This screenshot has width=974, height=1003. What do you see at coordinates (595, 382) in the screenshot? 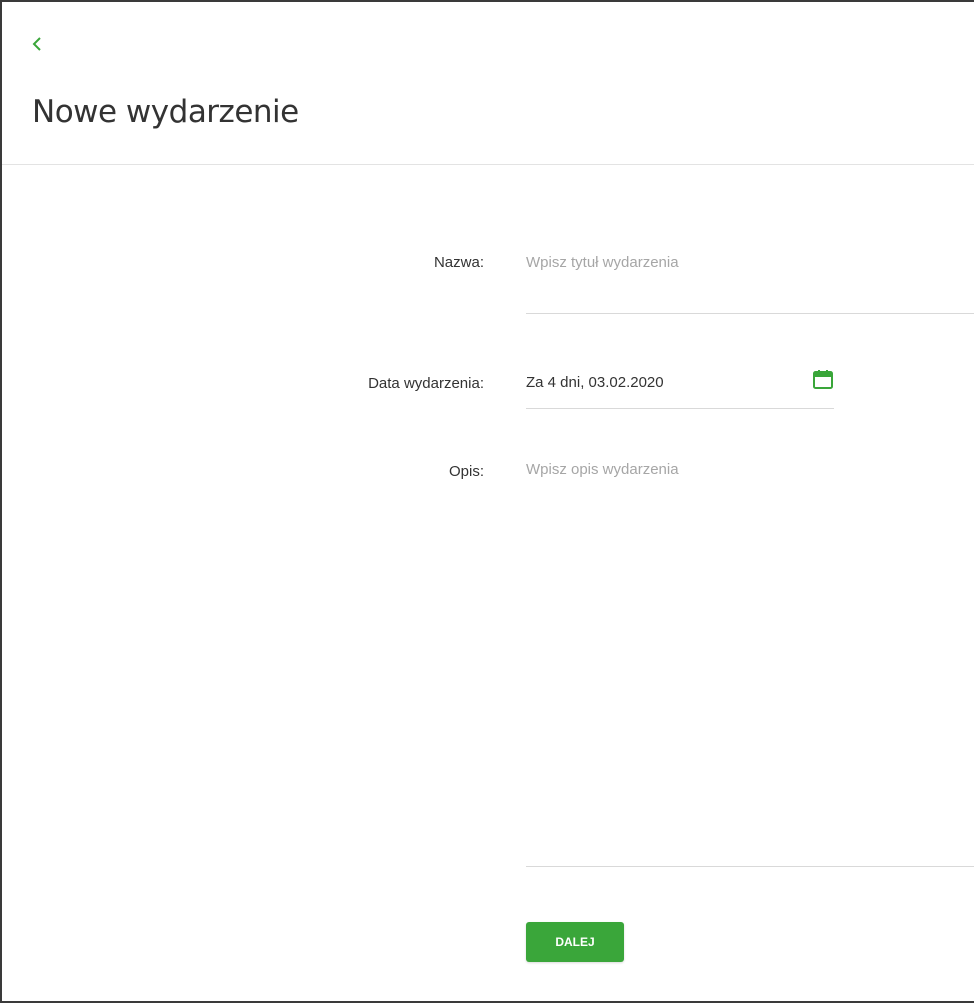
I see `date-input: Za 4 dni, 03.02.2020` at bounding box center [595, 382].